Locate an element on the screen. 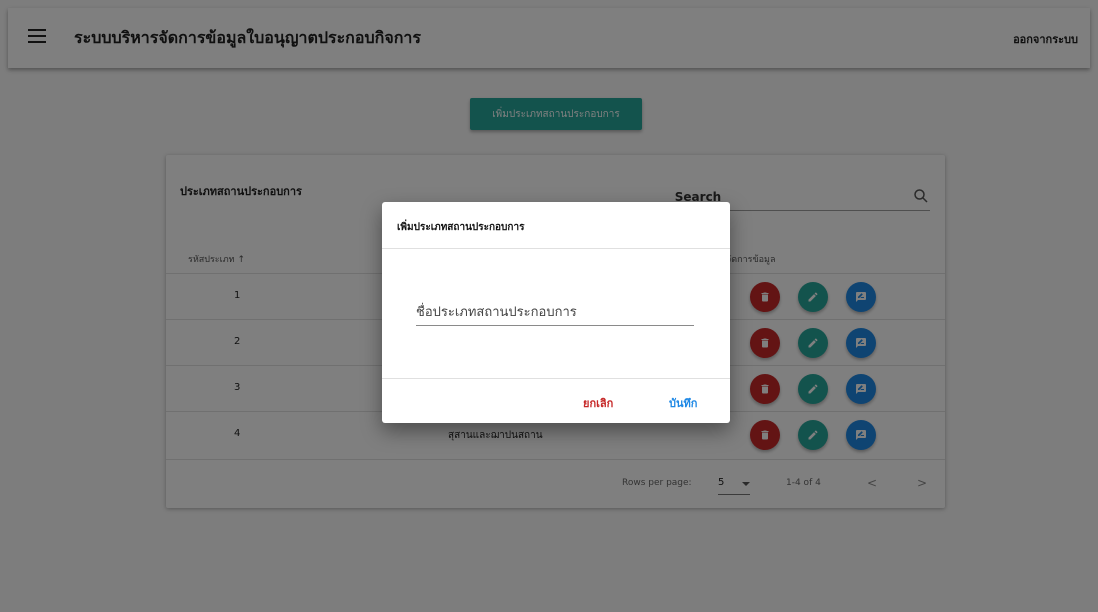  cancel-button: ยกเลิก is located at coordinates (598, 403).